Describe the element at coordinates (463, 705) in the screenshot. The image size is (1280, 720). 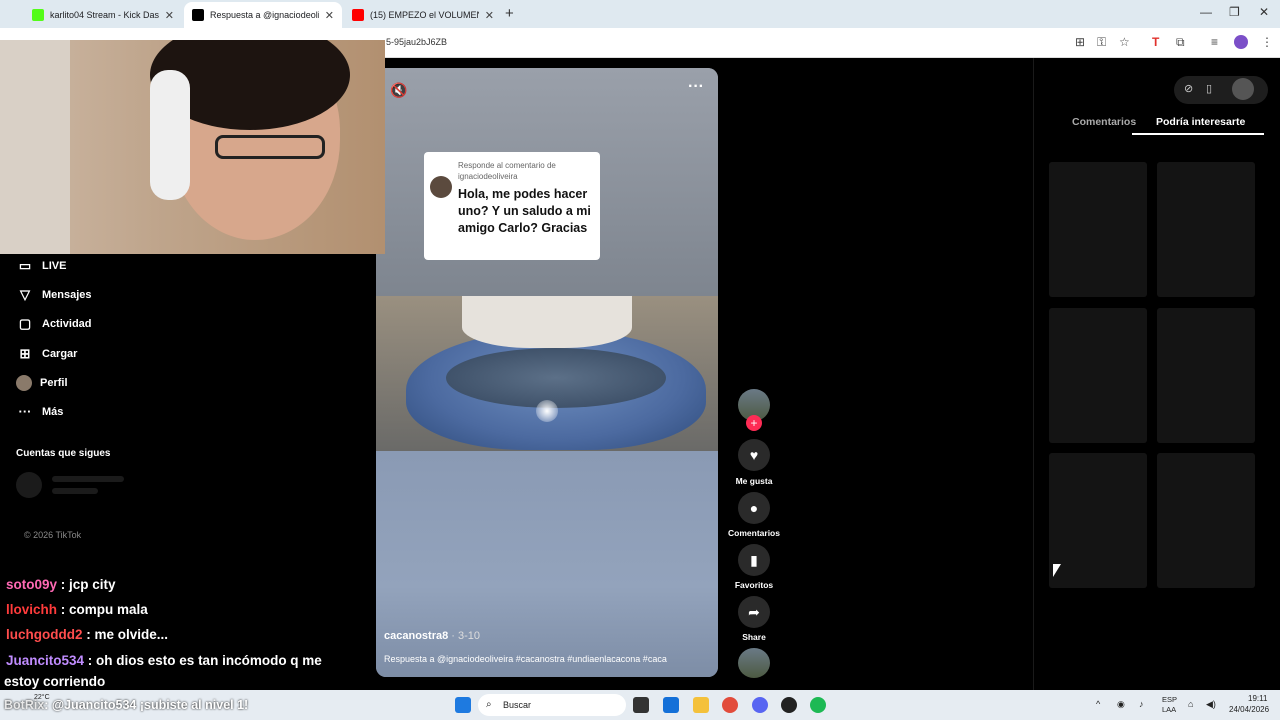
I see `windows-start-icon` at that location.